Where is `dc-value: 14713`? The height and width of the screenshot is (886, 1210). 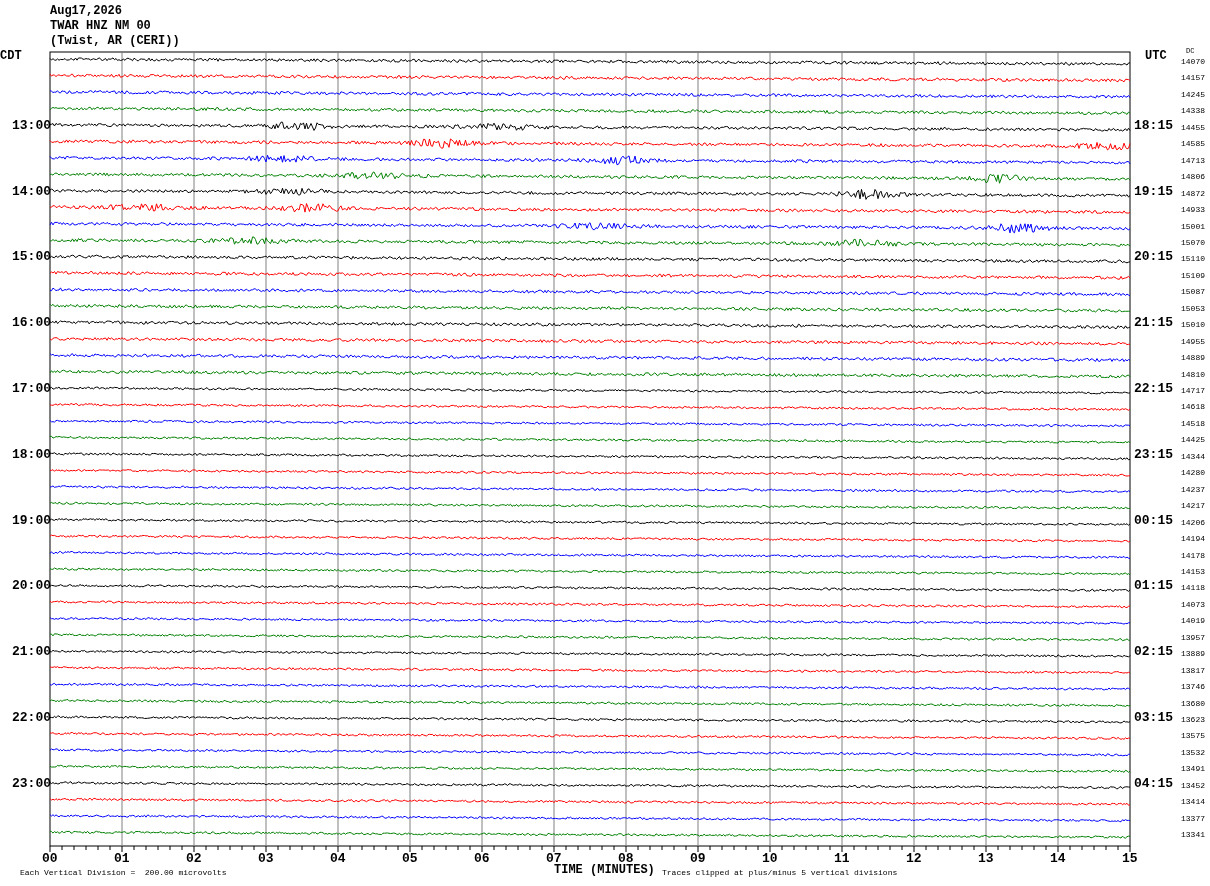
dc-value: 14713 is located at coordinates (1193, 160).